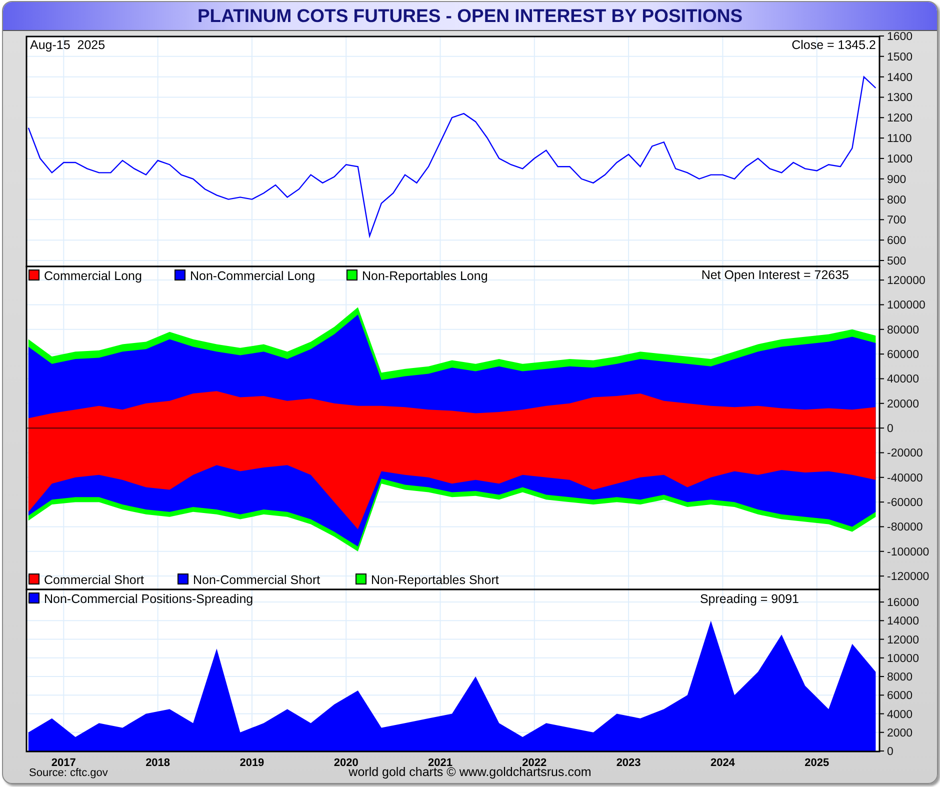 This screenshot has width=940, height=787. I want to click on y-axis-label: -100000, so click(908, 552).